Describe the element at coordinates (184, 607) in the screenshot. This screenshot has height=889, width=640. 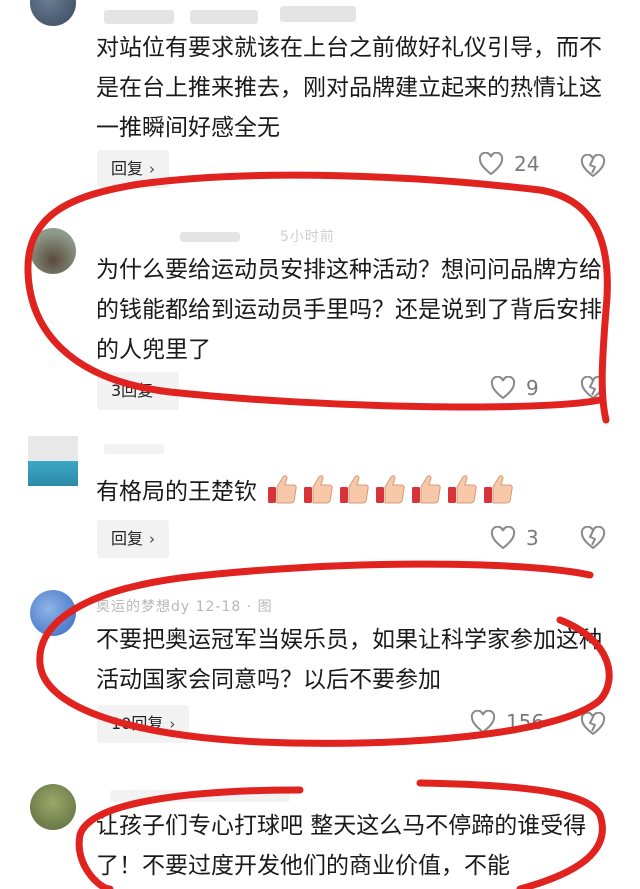
I see `comment-meta: 奥运的梦想dy 12-18 · 图` at that location.